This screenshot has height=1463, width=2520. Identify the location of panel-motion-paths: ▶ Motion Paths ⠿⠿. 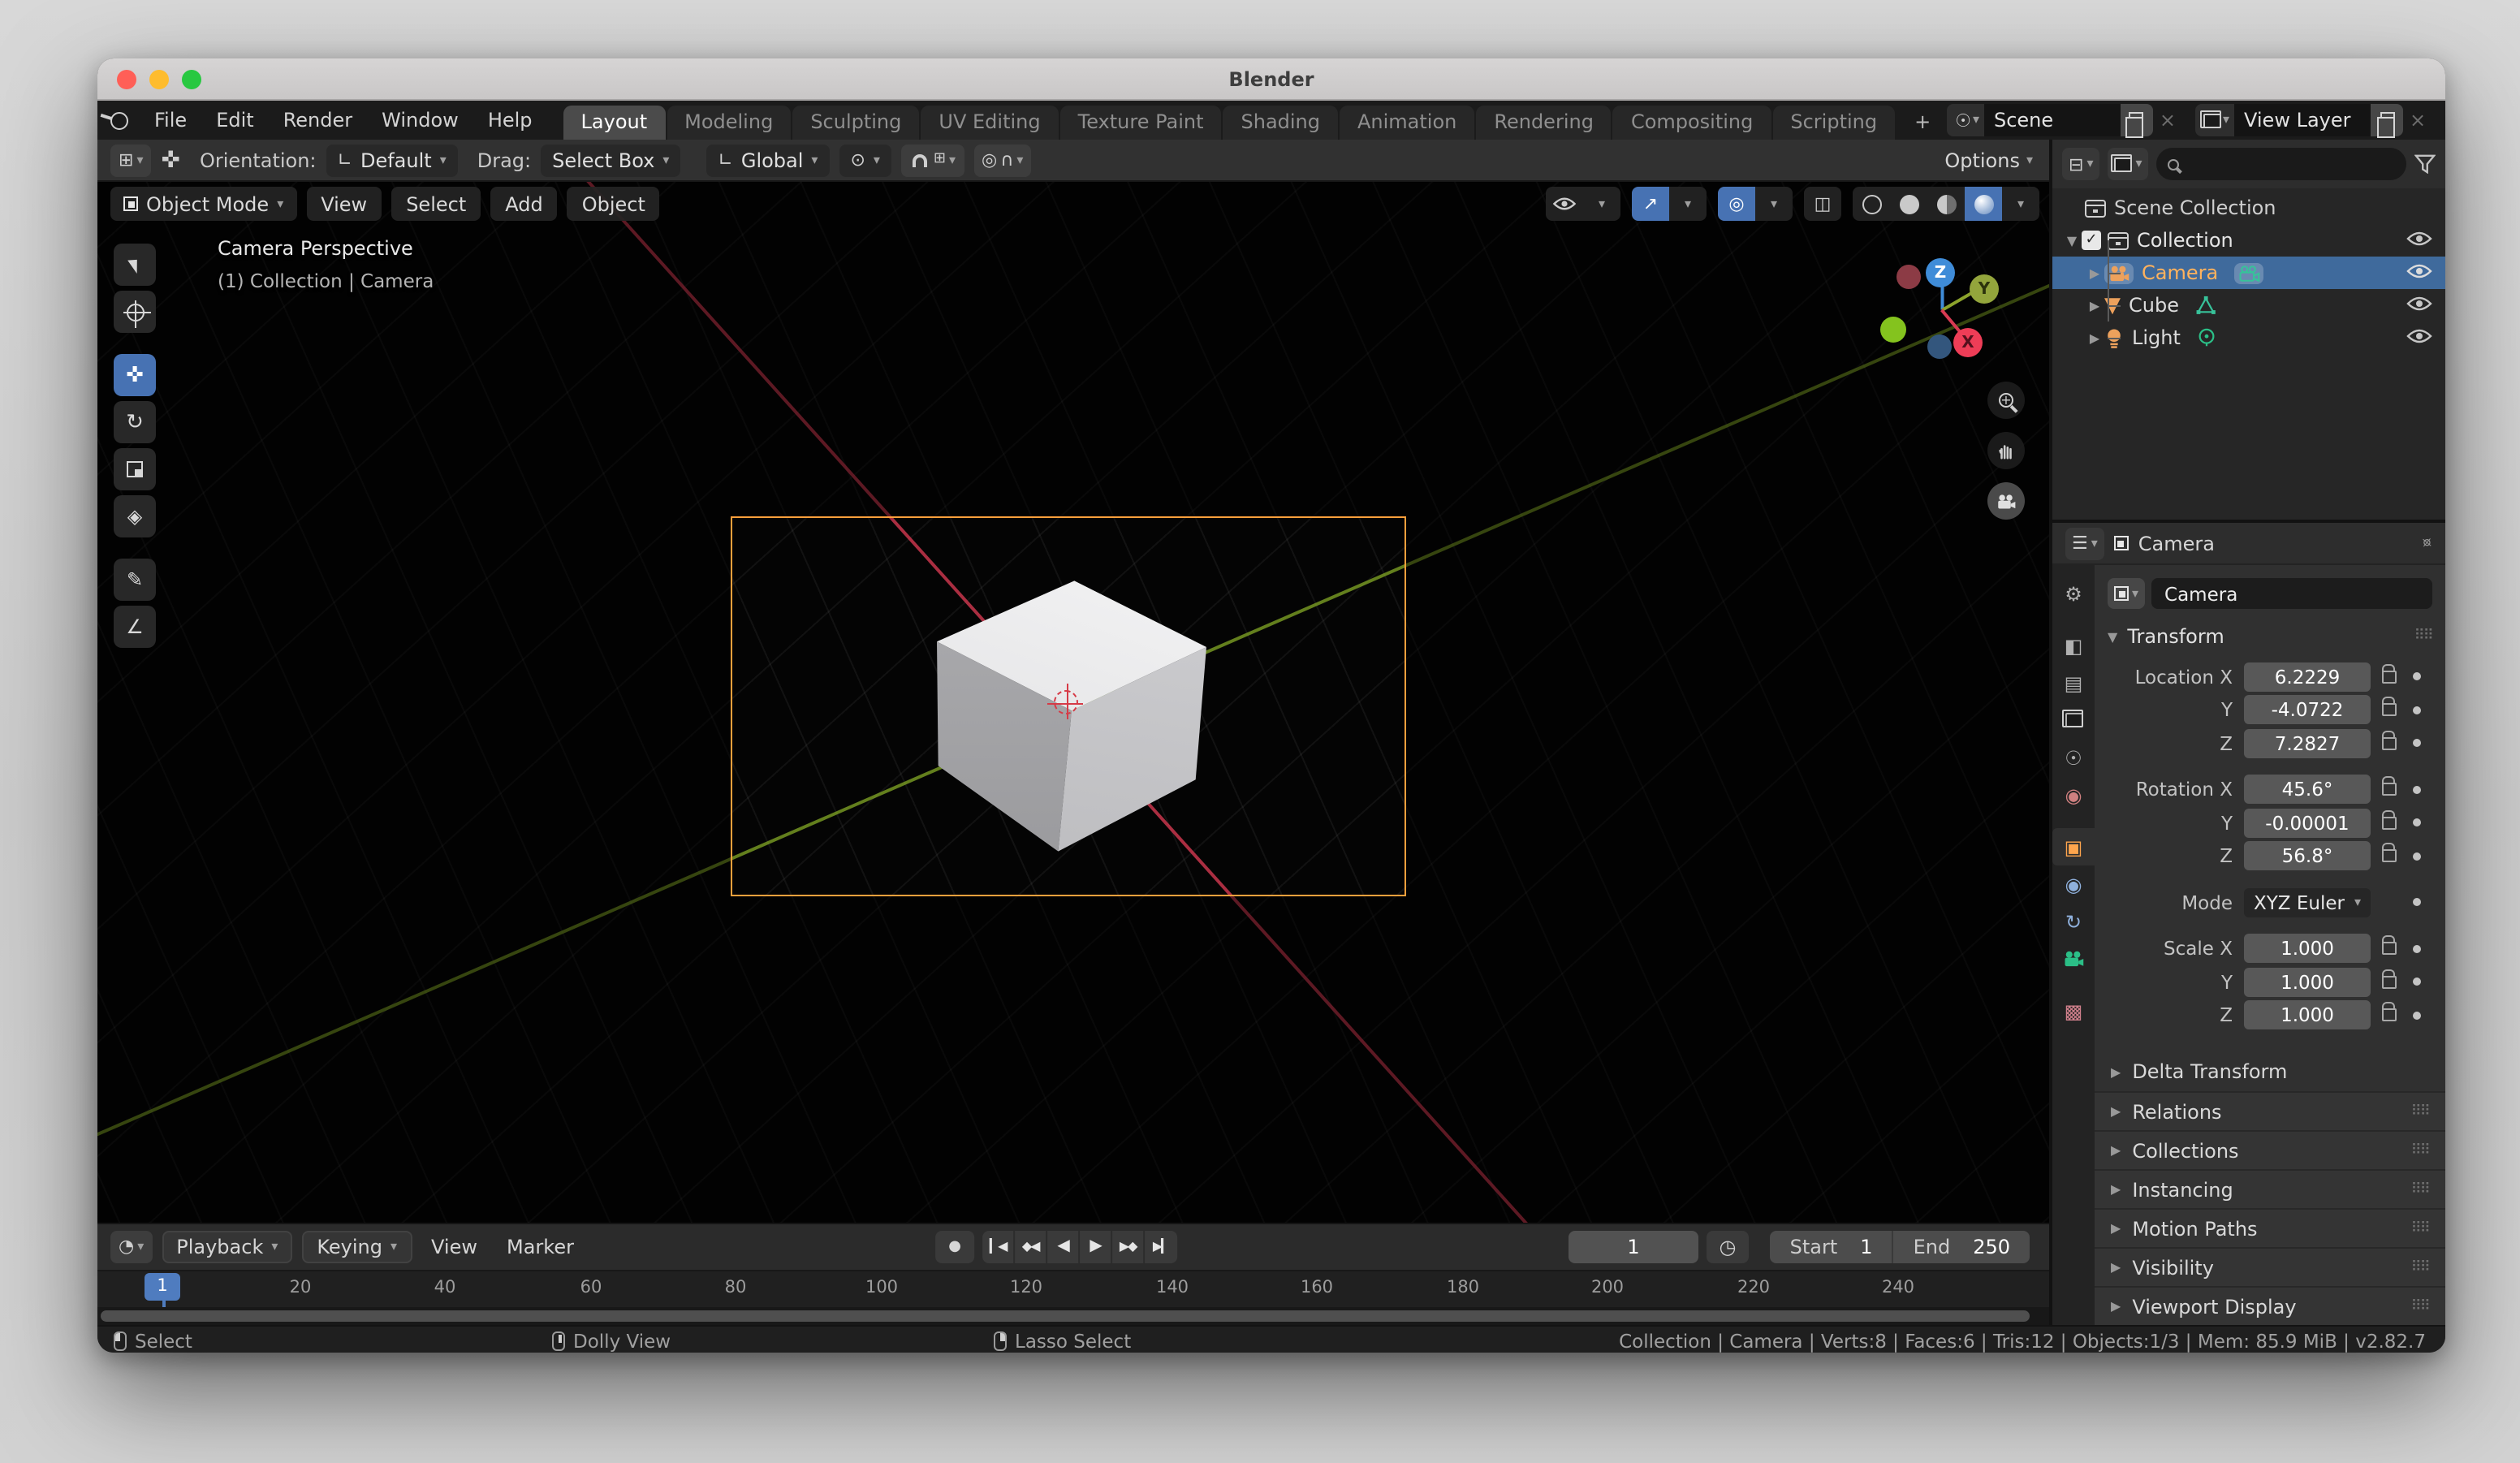
(2270, 1228).